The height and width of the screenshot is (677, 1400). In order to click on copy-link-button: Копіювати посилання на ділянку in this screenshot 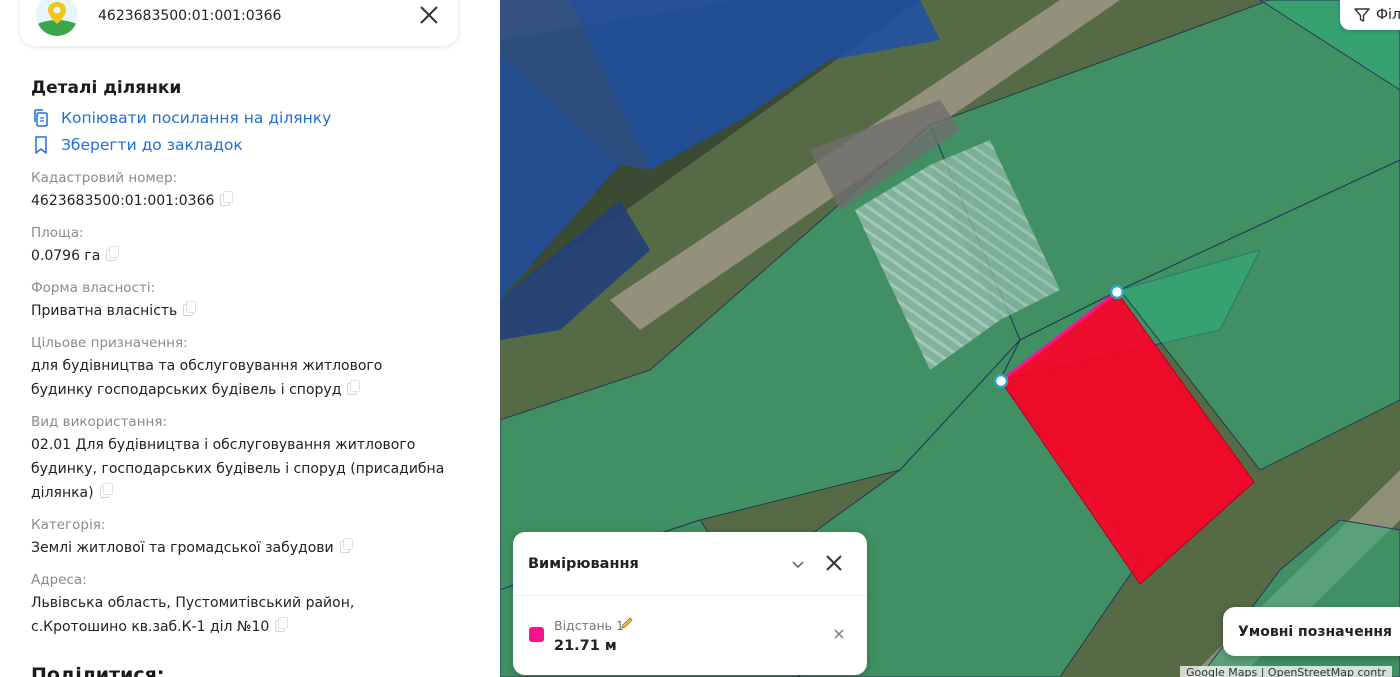, I will do `click(256, 117)`.